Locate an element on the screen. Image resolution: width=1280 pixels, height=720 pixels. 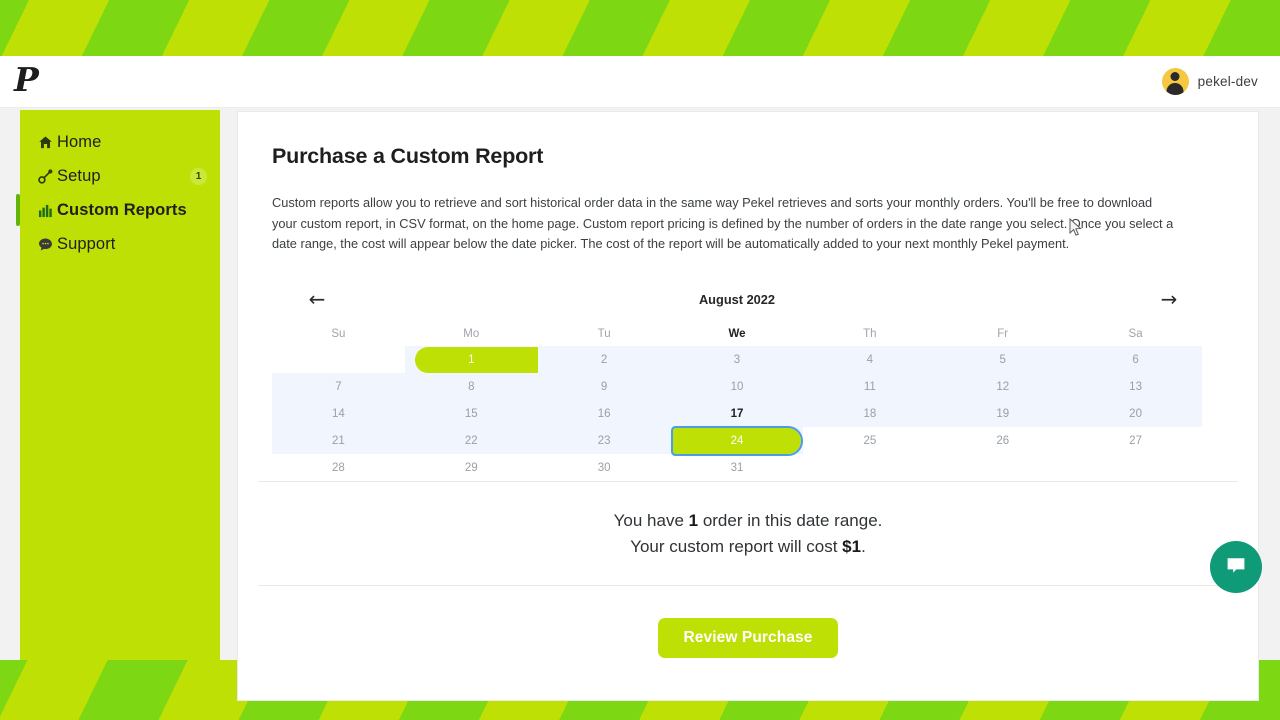
calendar-day-15: 15 is located at coordinates (471, 414).